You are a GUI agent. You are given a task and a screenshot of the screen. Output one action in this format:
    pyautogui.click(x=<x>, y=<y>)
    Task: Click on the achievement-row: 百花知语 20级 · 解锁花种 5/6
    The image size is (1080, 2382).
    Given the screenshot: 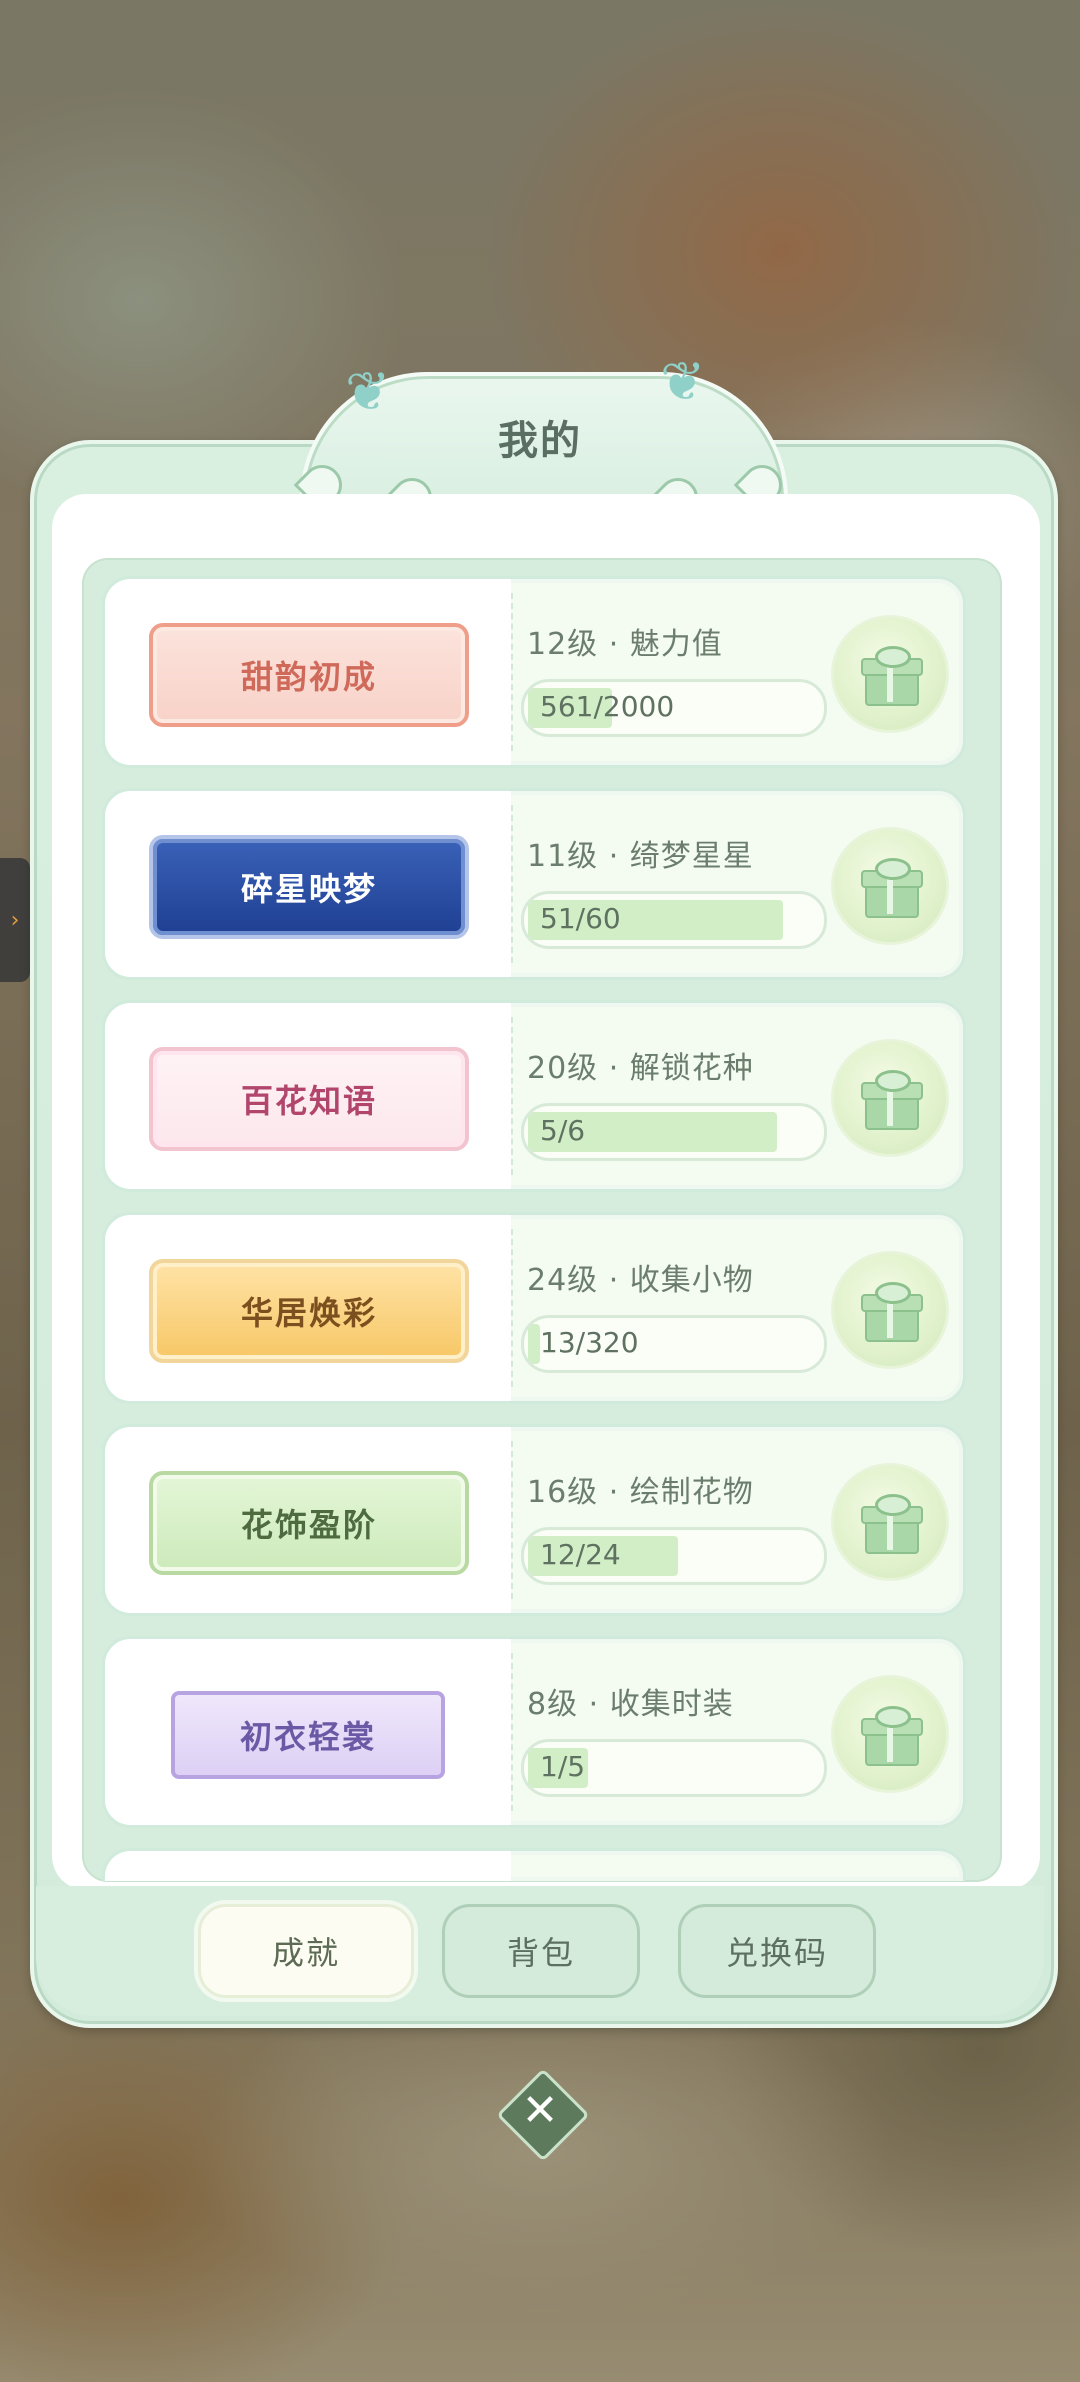 What is the action you would take?
    pyautogui.click(x=534, y=1096)
    